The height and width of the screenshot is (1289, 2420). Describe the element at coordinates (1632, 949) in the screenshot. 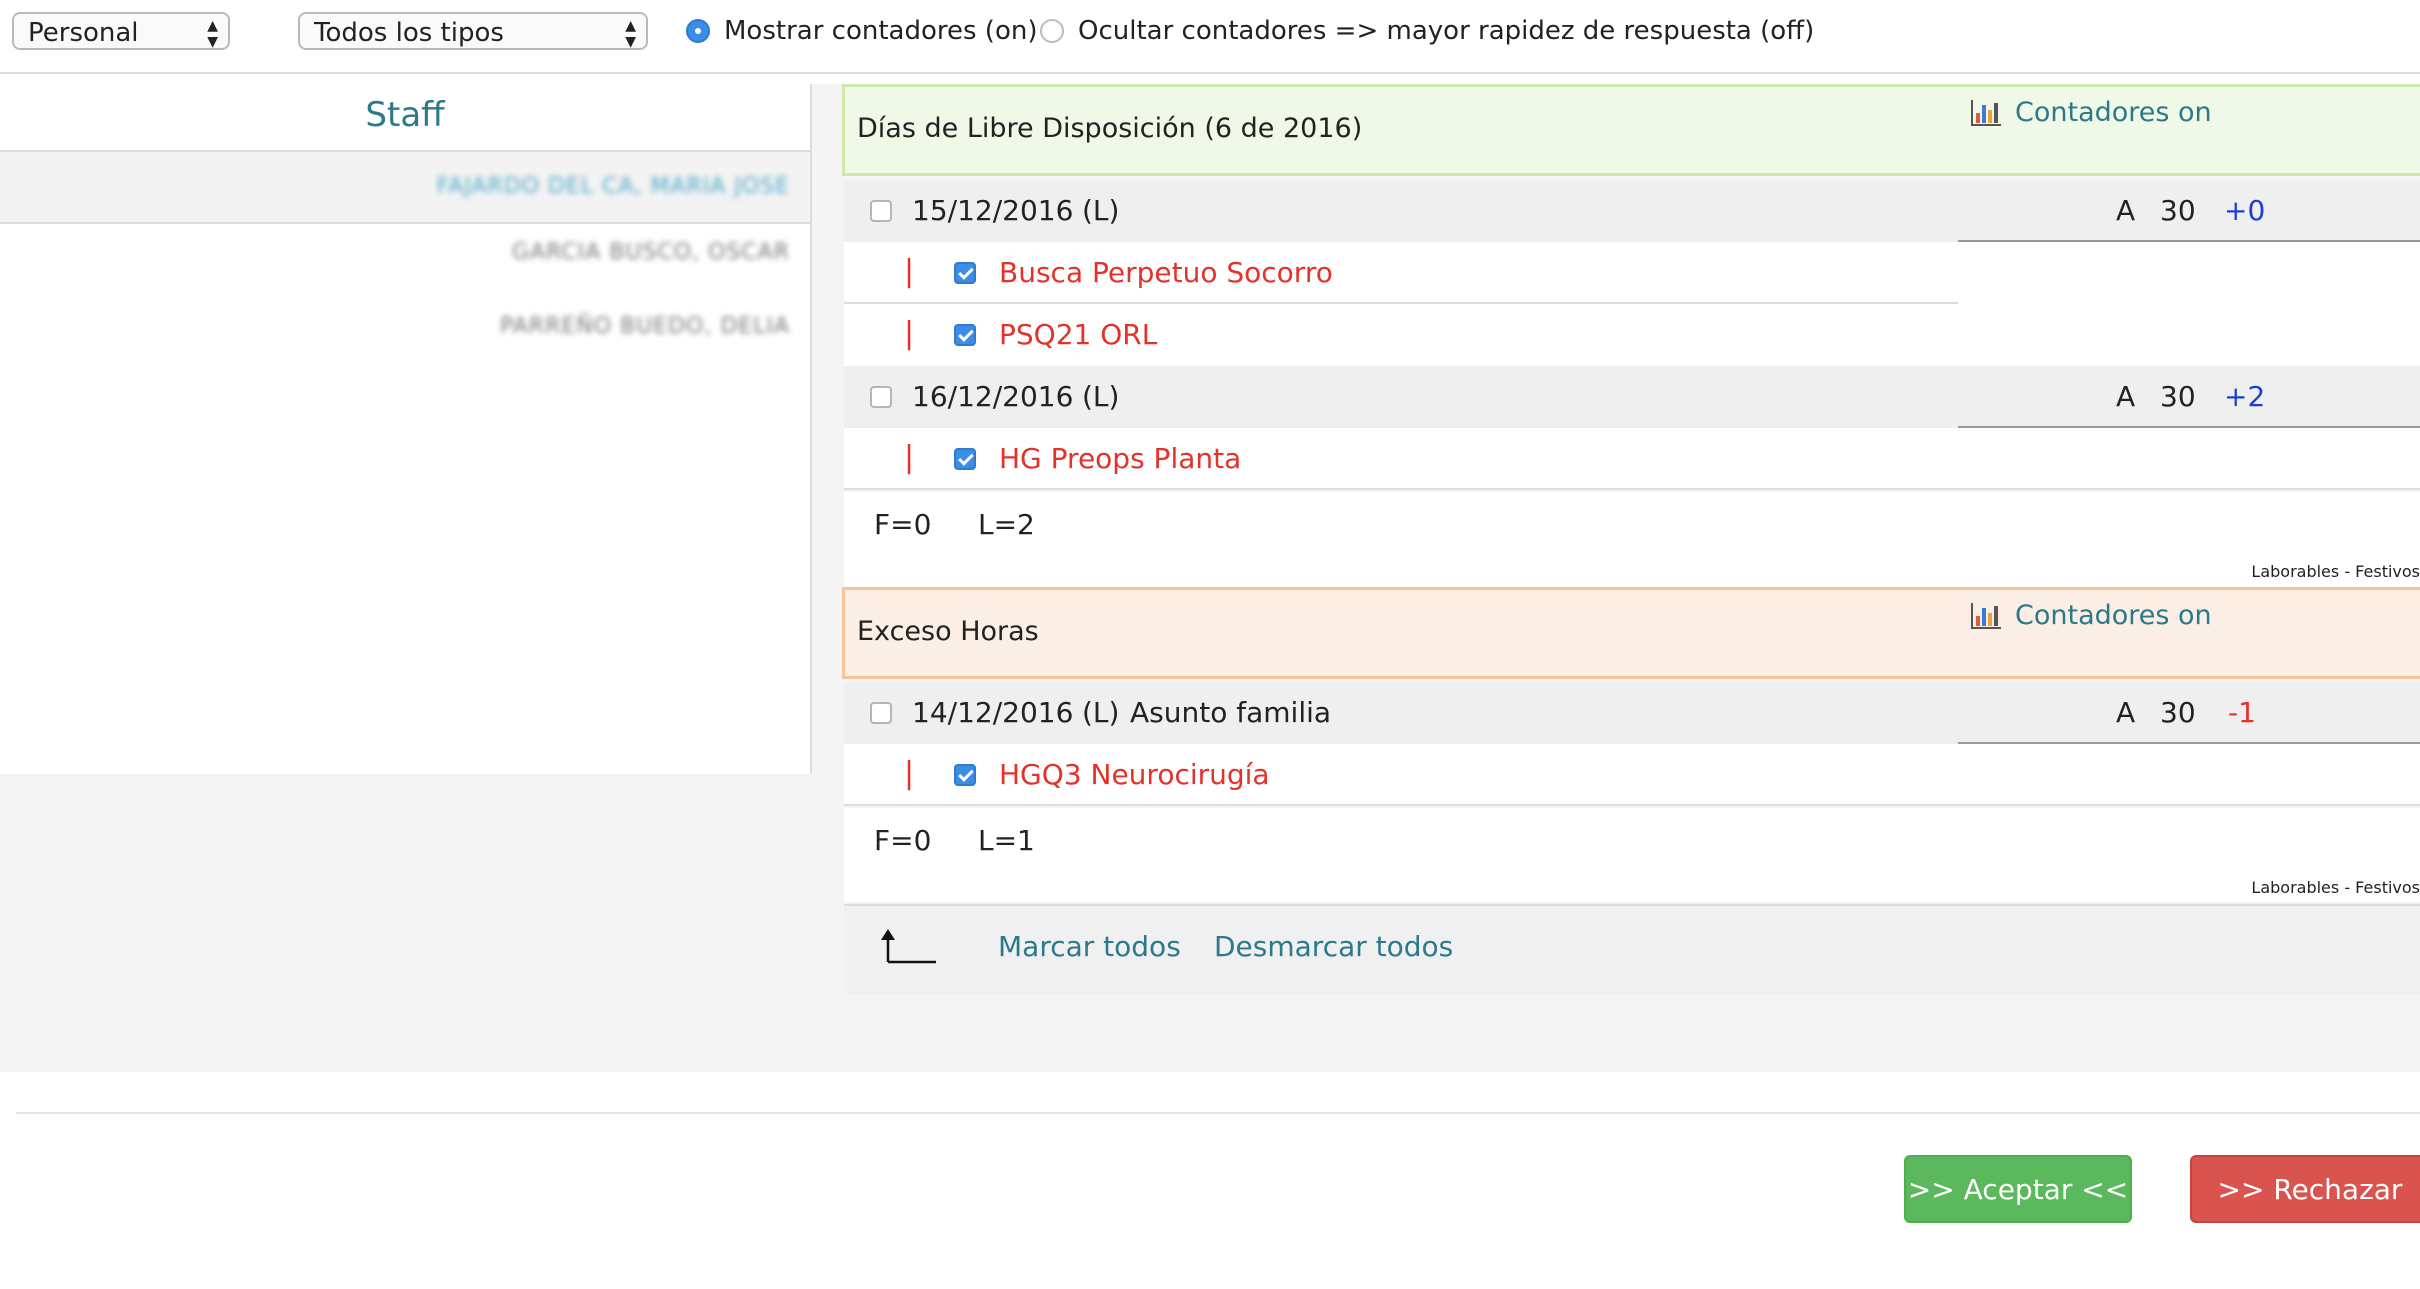

I see `selection-actions: Marcar todos Desmarcar todos` at that location.